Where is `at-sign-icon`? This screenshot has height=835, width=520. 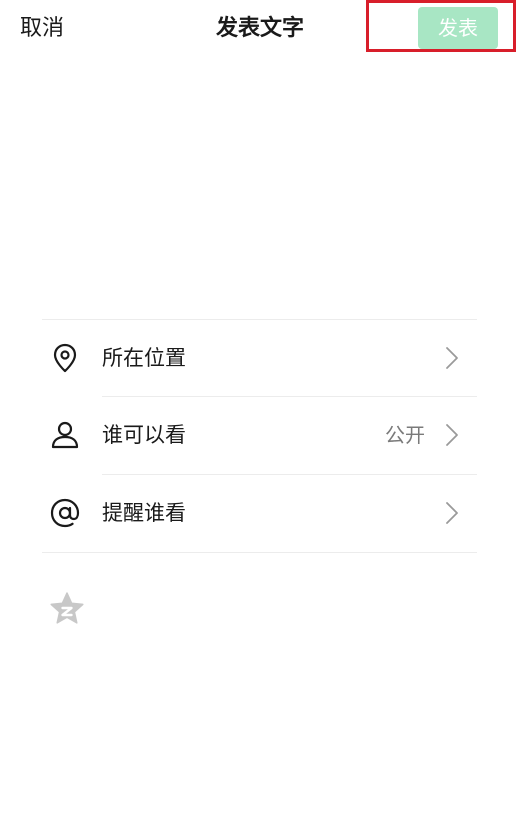
at-sign-icon is located at coordinates (65, 513).